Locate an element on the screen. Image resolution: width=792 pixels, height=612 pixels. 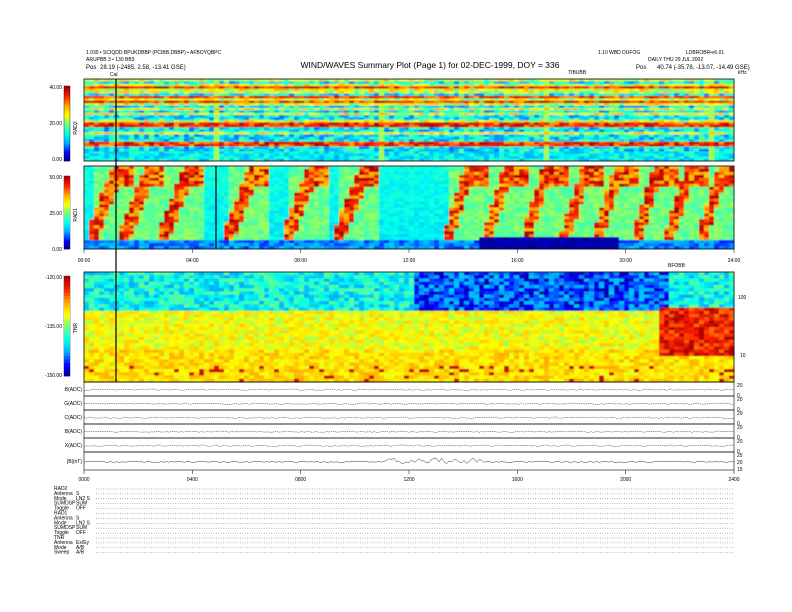
rad1-ytick-1: 25.00 is located at coordinates (55, 214).